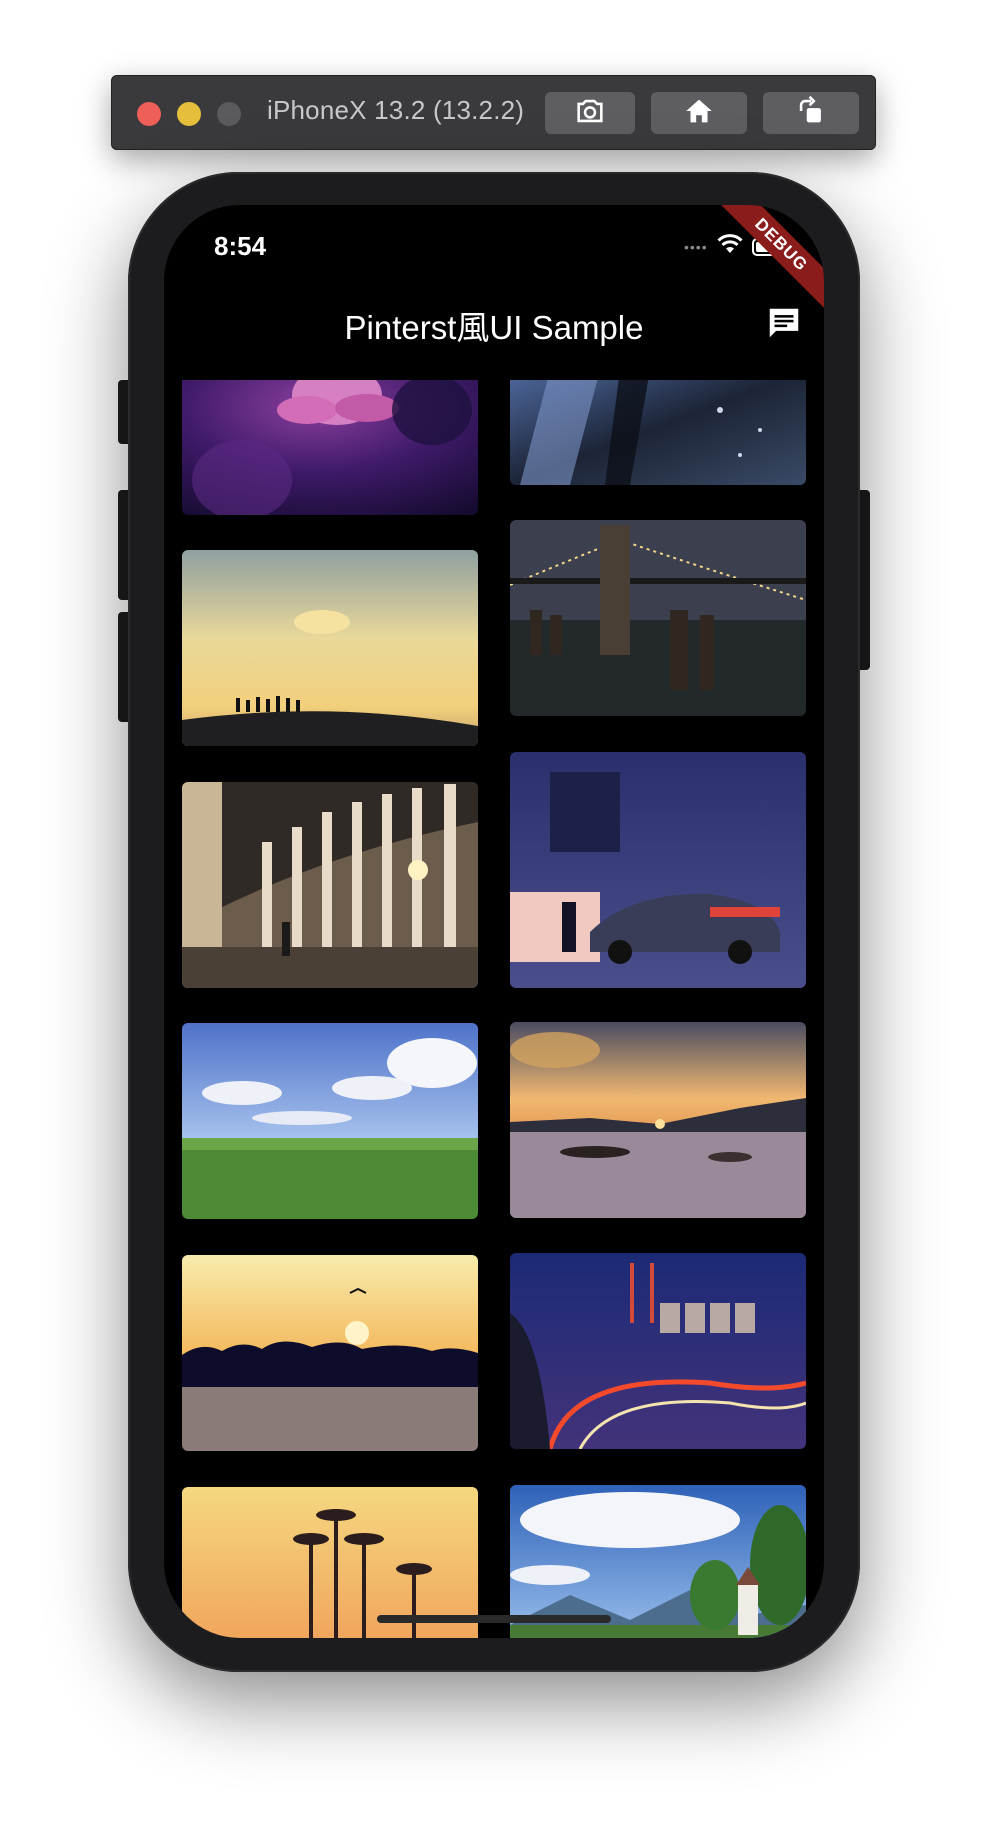 This screenshot has height=1822, width=988. Describe the element at coordinates (494, 327) in the screenshot. I see `app-title: Pinterst風UI Sample` at that location.